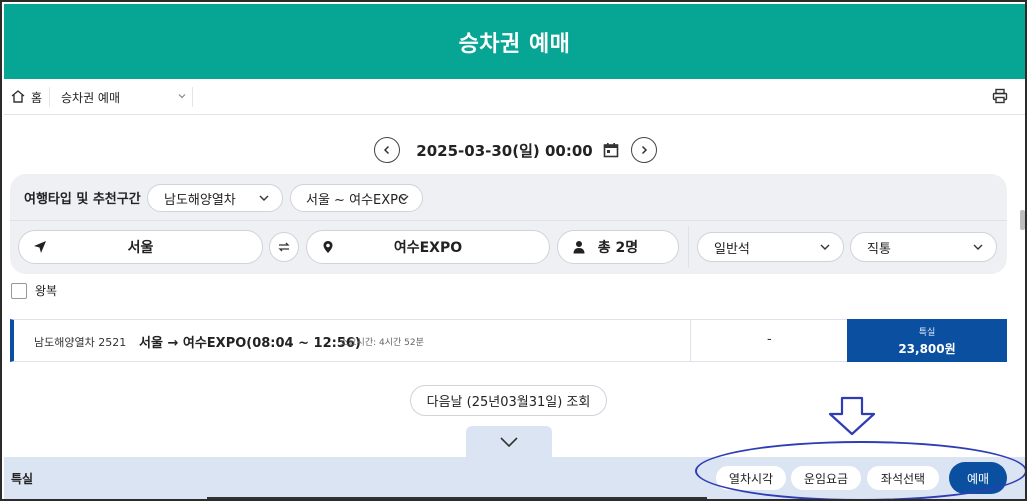  What do you see at coordinates (732, 249) in the screenshot?
I see `seat-class-value: 일반석` at bounding box center [732, 249].